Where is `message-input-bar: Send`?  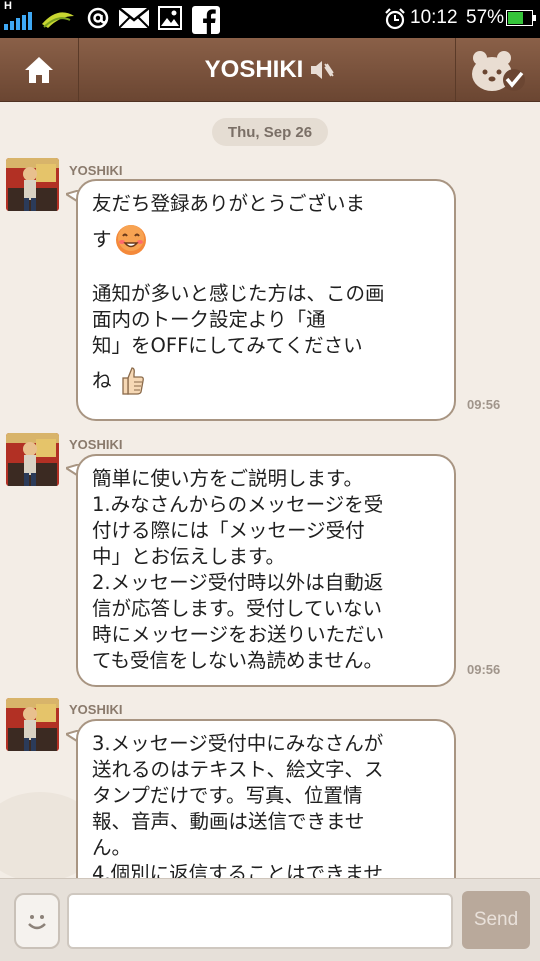
message-input-bar: Send is located at coordinates (270, 919).